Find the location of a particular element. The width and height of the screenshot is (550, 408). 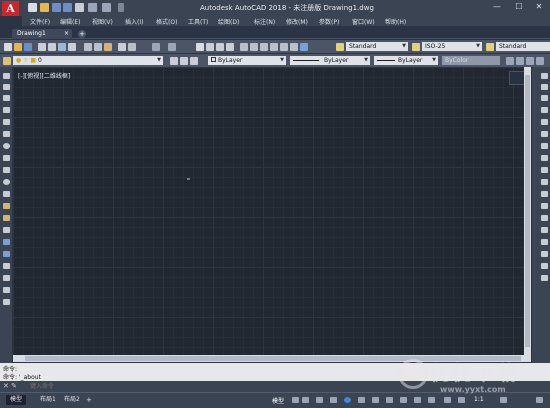

grid-icon is located at coordinates (295, 400).